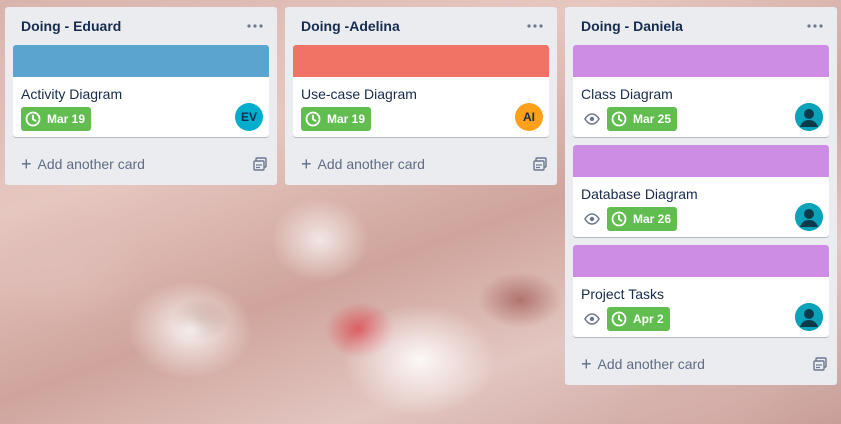  I want to click on list-title: Doing - Daniela, so click(632, 26).